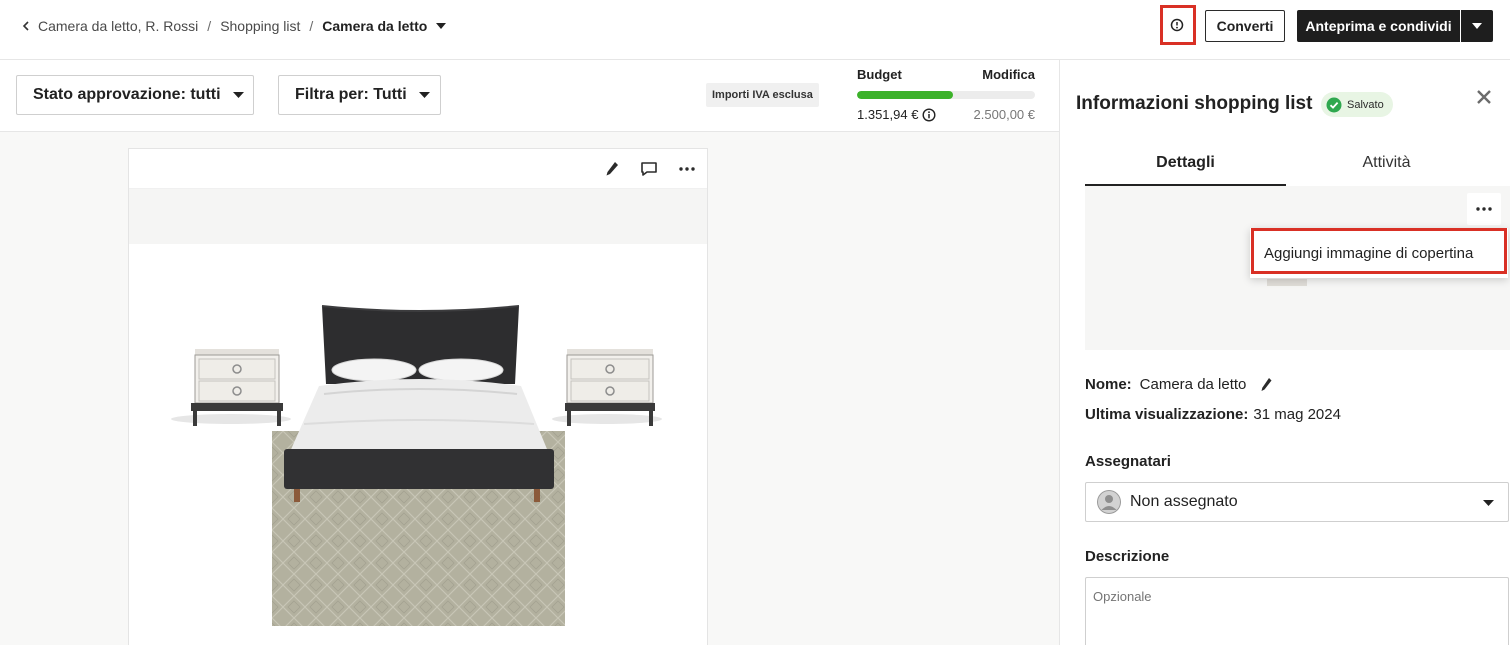 The width and height of the screenshot is (1510, 645). I want to click on name-row: Nome: Camera da letto, so click(1178, 384).